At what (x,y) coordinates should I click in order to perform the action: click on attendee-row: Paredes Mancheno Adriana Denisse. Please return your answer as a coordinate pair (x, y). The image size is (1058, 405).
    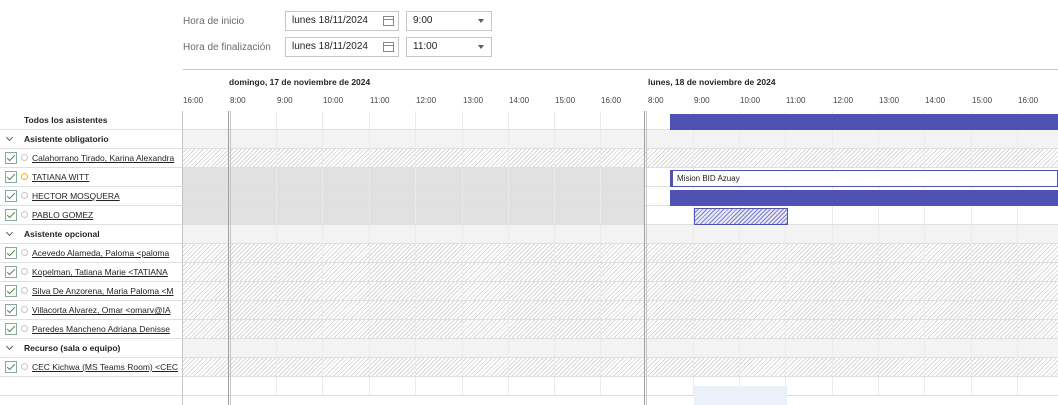
    Looking at the image, I should click on (529, 329).